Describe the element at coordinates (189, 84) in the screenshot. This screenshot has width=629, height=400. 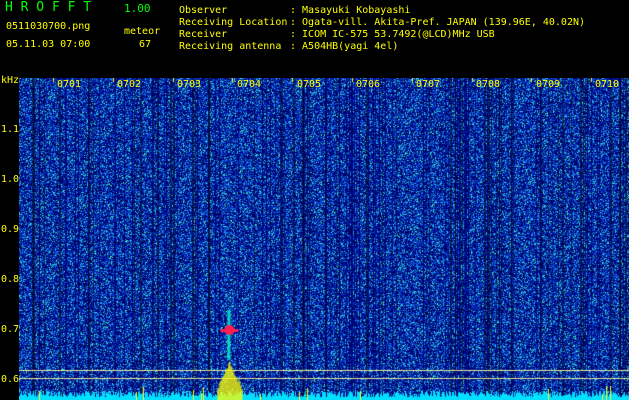
I see `time-tick-0703: 0703` at that location.